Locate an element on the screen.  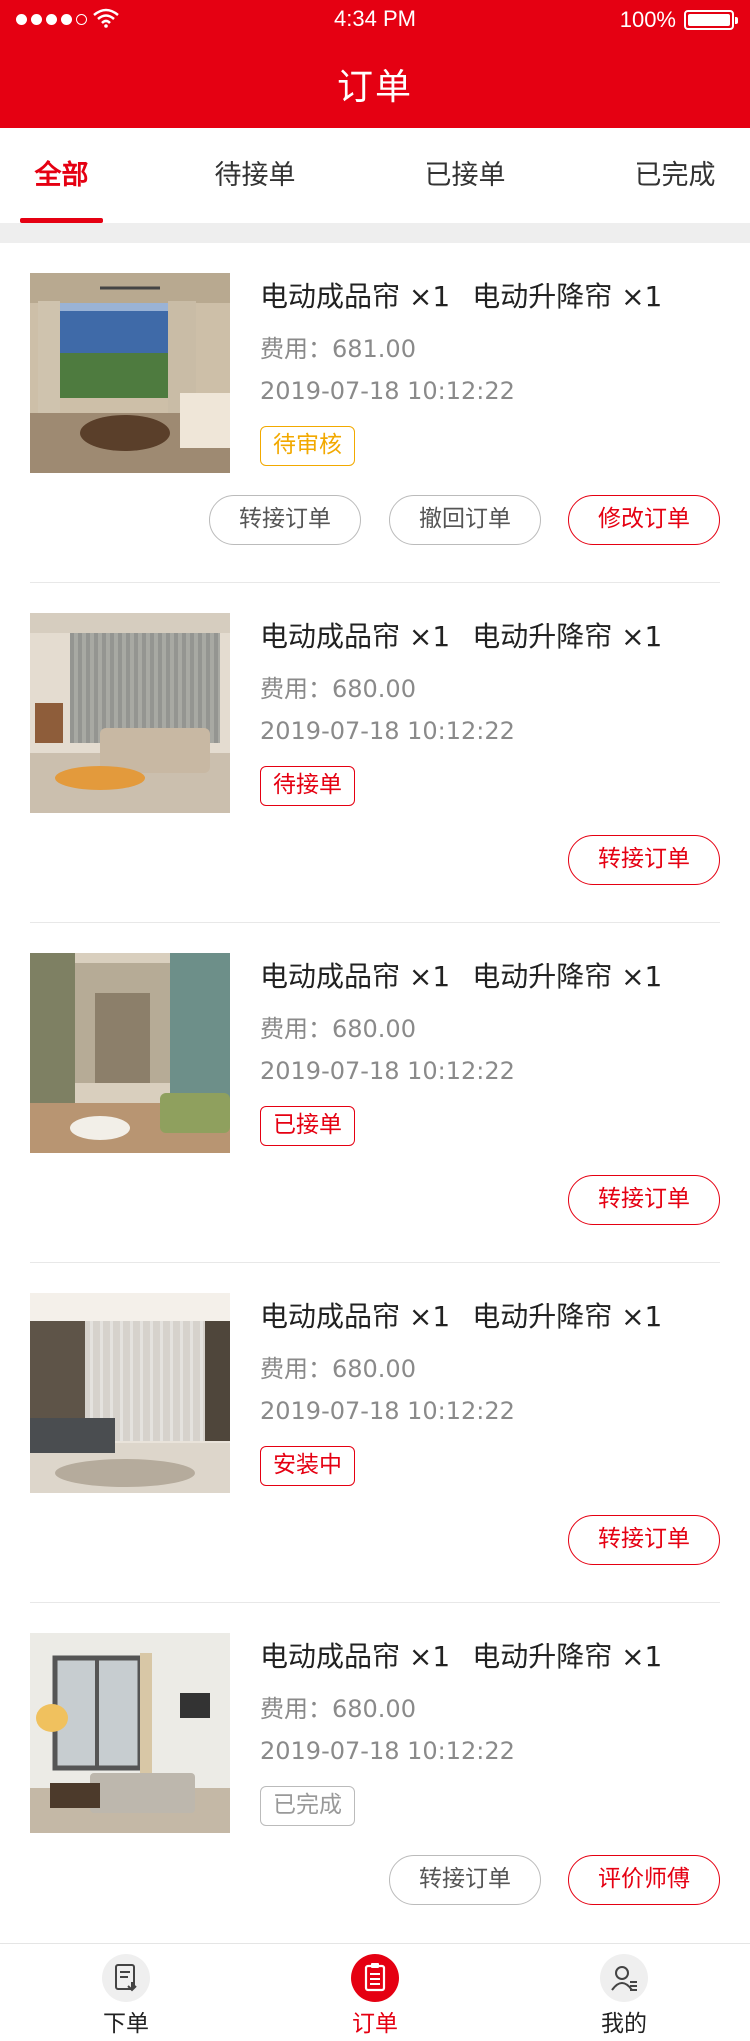
bottom-navigation: 下单 订单 我的 is located at coordinates (375, 1992).